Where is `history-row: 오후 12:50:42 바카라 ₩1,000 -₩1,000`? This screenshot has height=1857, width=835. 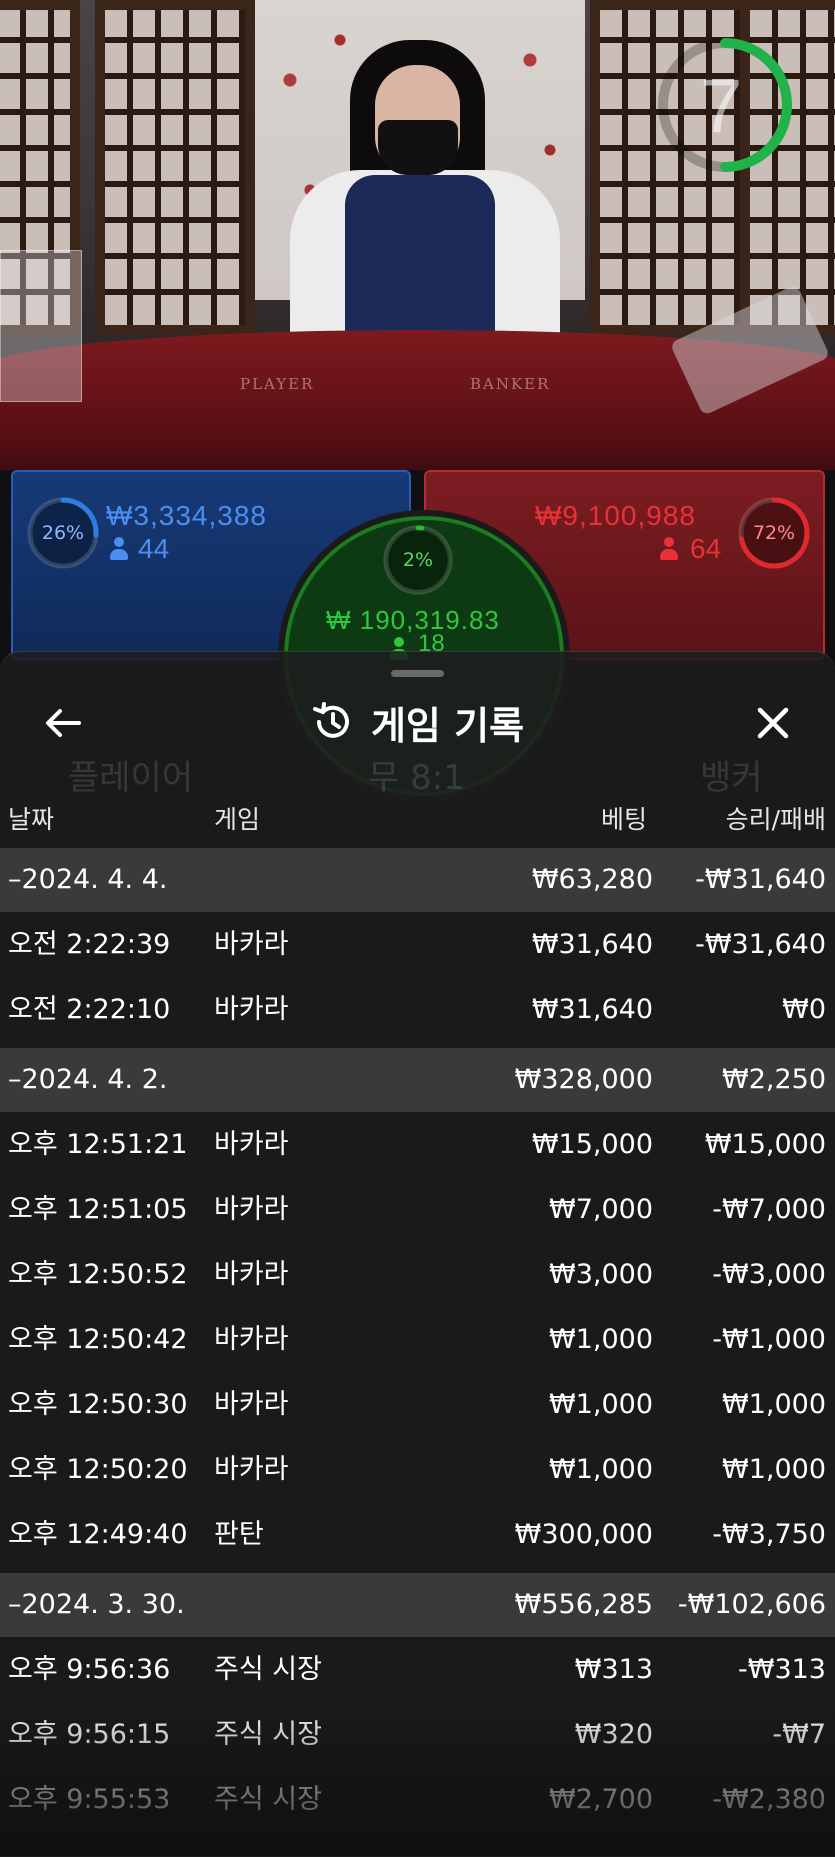 history-row: 오후 12:50:42 바카라 ₩1,000 -₩1,000 is located at coordinates (417, 1345).